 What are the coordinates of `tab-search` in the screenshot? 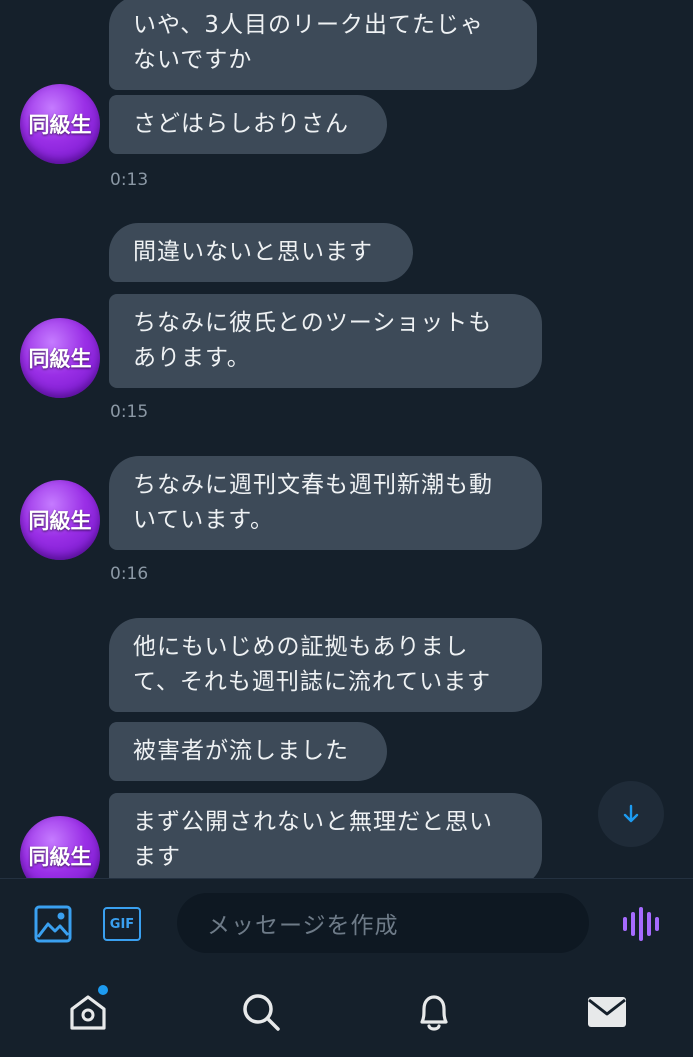 It's located at (261, 1011).